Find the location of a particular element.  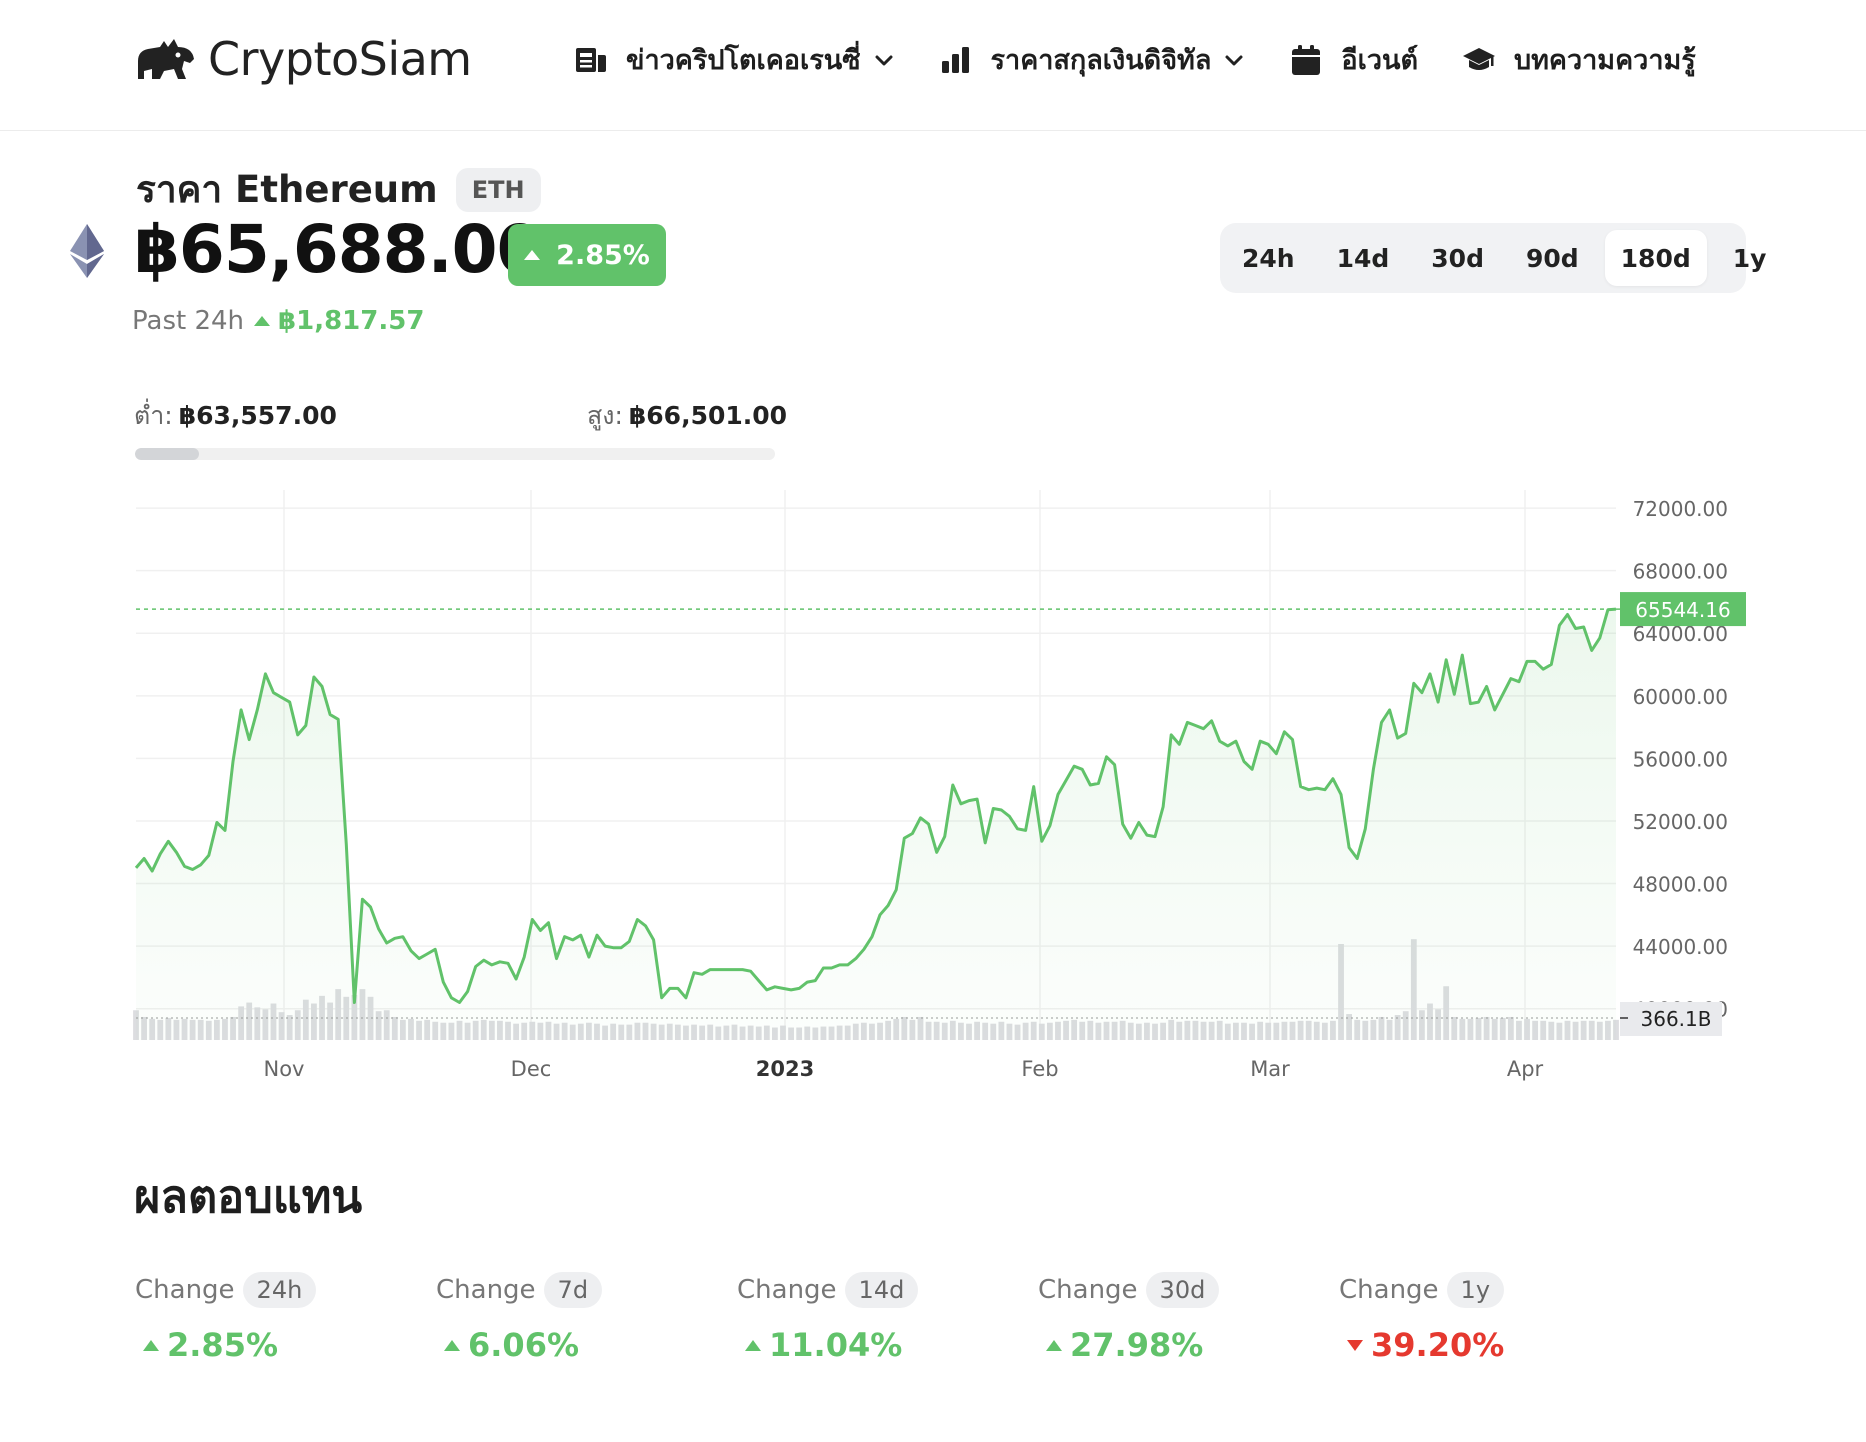

return-label: Change 1y is located at coordinates (1489, 1290).